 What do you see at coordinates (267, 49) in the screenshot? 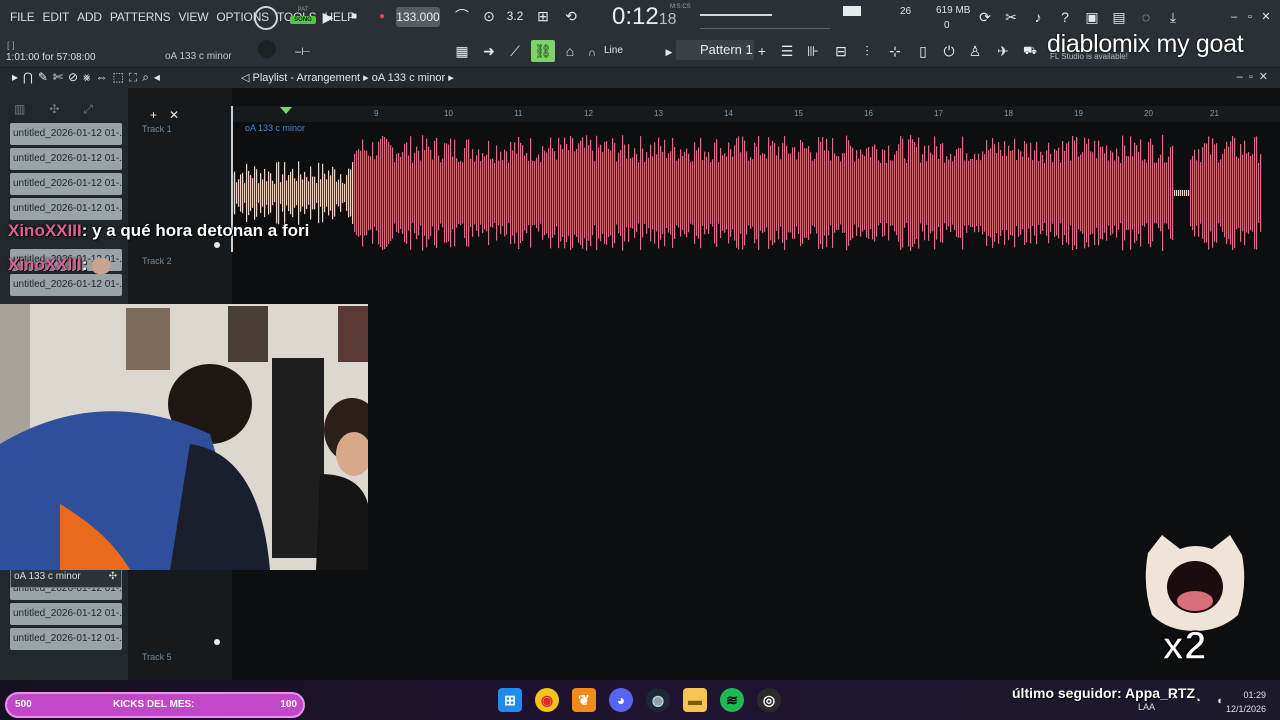
I see `master-pitch-knob` at bounding box center [267, 49].